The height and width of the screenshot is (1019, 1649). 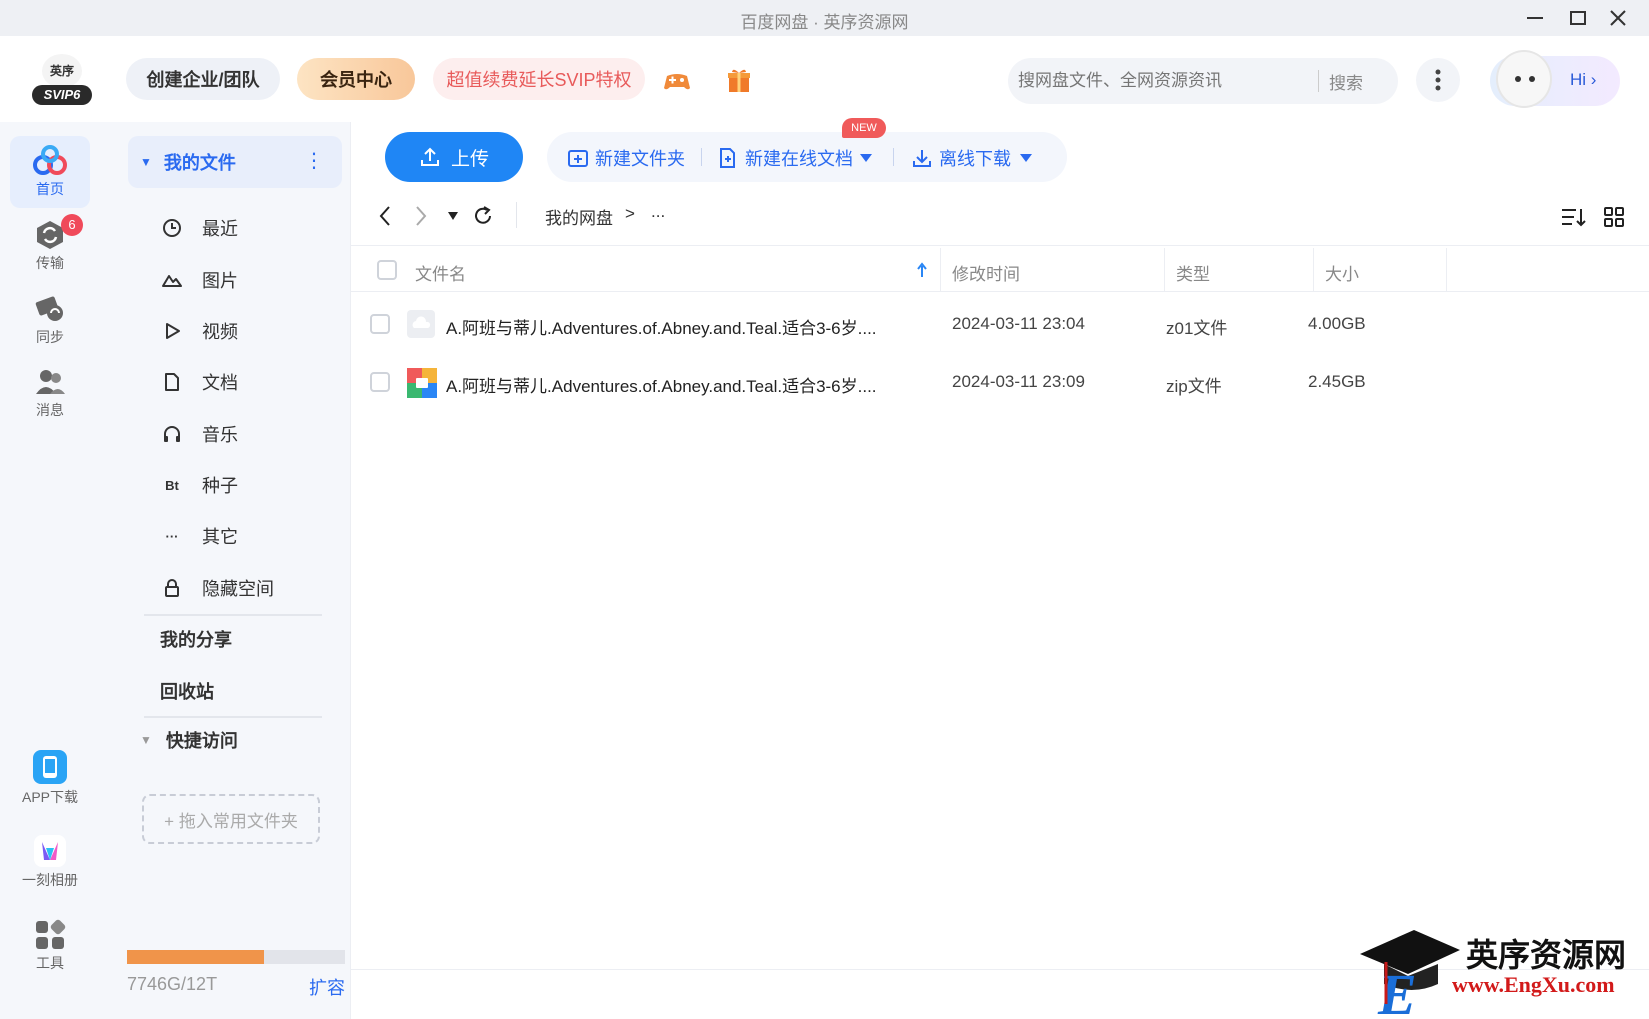 I want to click on window-title: 百度网盘 · 英序资源网, so click(x=824, y=22).